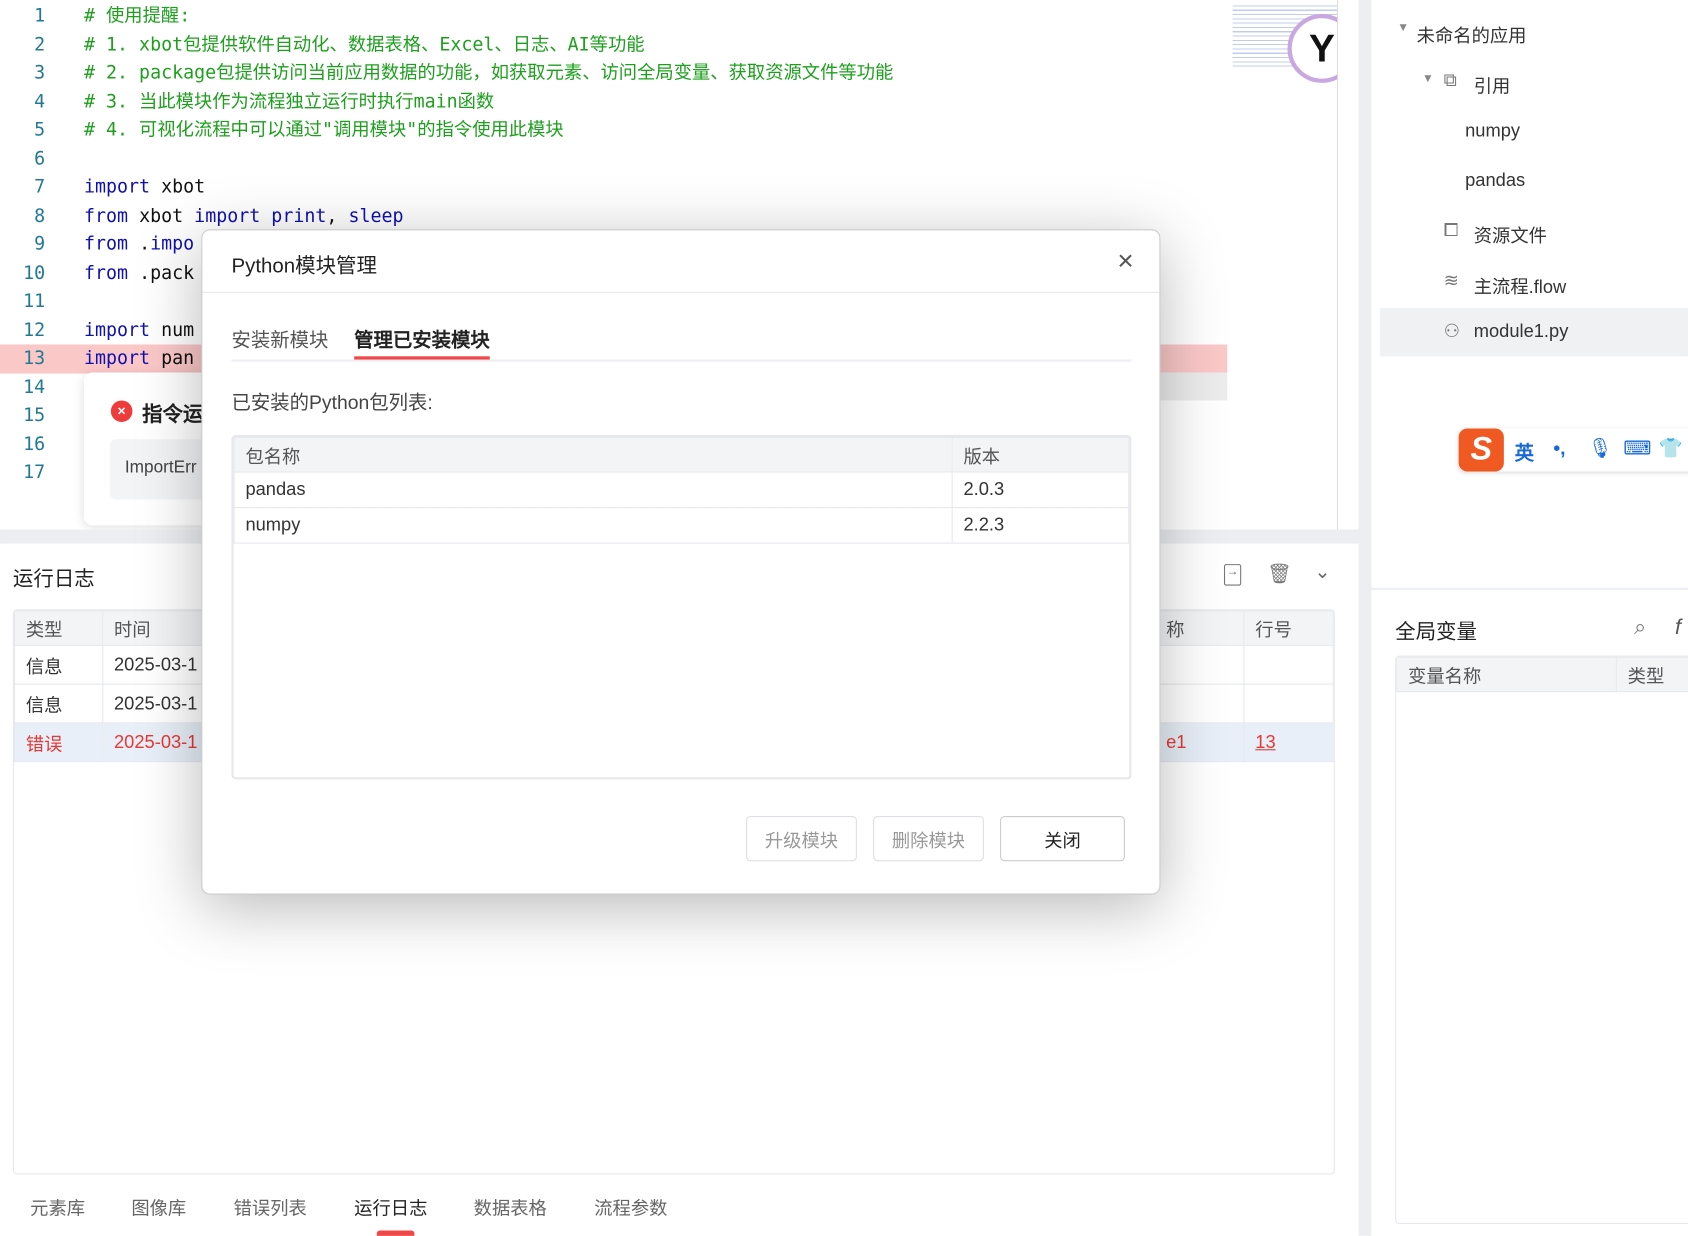  What do you see at coordinates (630, 1206) in the screenshot?
I see `bottom-tab: 流程参数` at bounding box center [630, 1206].